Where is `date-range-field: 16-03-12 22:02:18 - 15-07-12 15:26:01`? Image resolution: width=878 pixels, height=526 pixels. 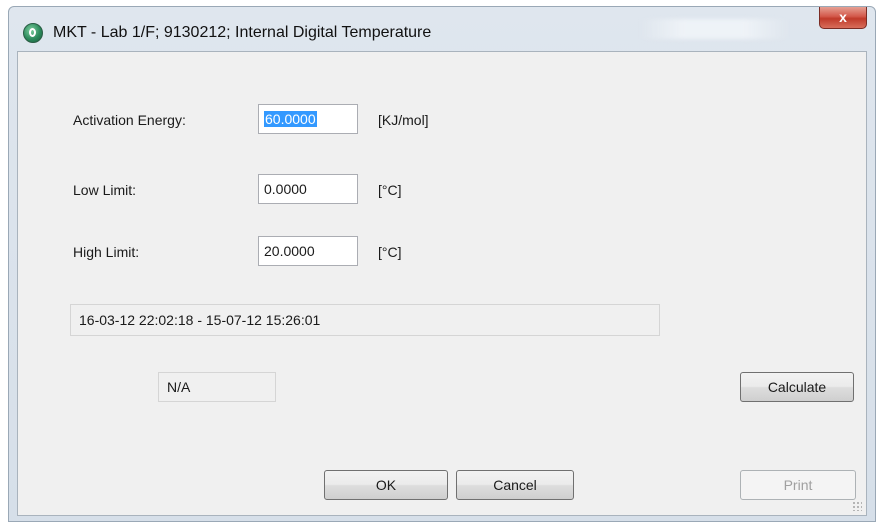
date-range-field: 16-03-12 22:02:18 - 15-07-12 15:26:01 is located at coordinates (365, 320).